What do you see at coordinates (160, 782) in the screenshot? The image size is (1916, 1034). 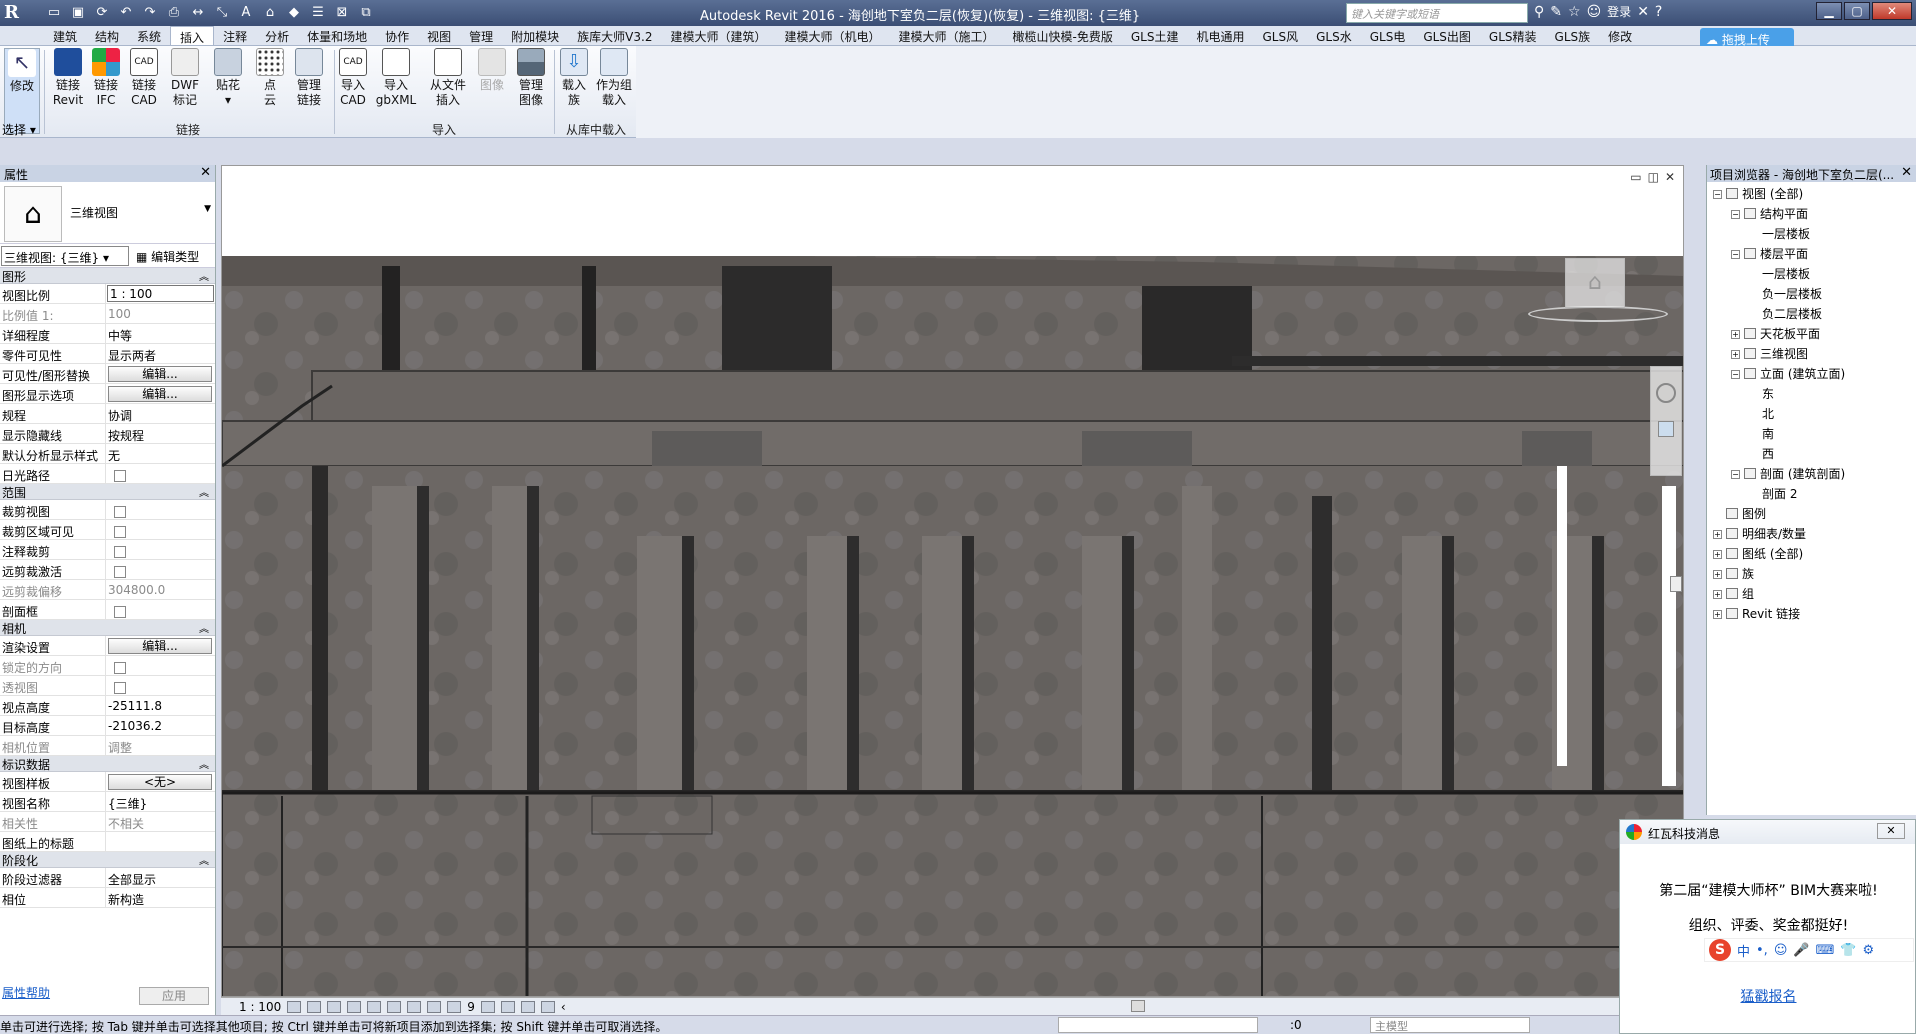 I see `view-template-button: <无>` at bounding box center [160, 782].